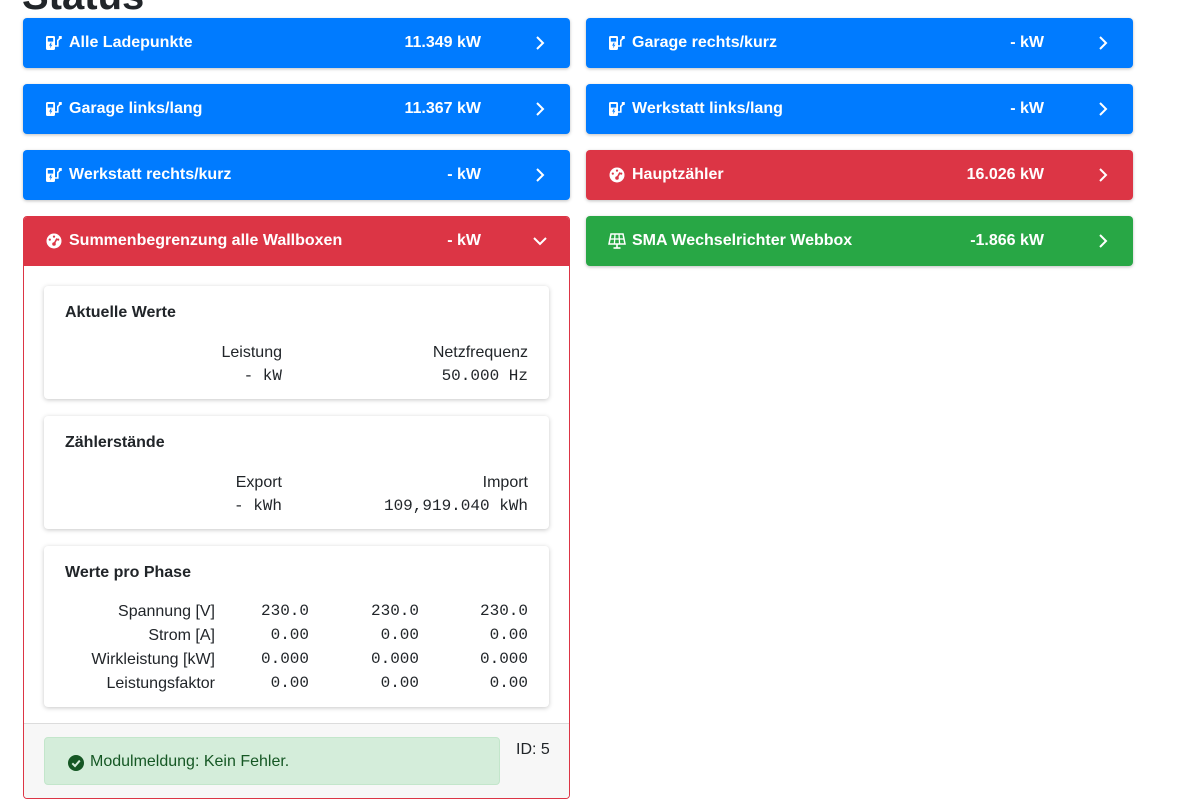 The height and width of the screenshot is (810, 1196). What do you see at coordinates (83, 8) in the screenshot?
I see `page-title: Status` at bounding box center [83, 8].